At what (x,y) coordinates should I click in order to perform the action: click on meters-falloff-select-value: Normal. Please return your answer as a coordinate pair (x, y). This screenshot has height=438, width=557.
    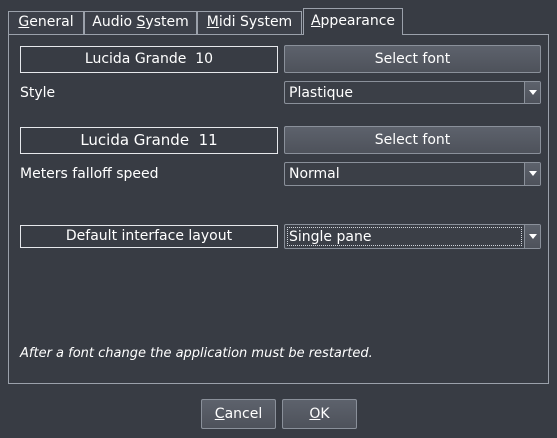
    Looking at the image, I should click on (314, 174).